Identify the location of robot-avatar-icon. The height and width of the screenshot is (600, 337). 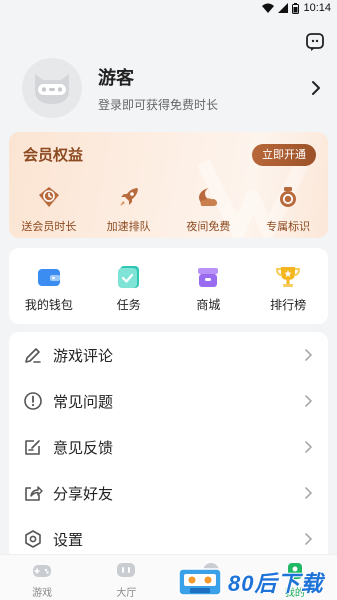
(52, 89).